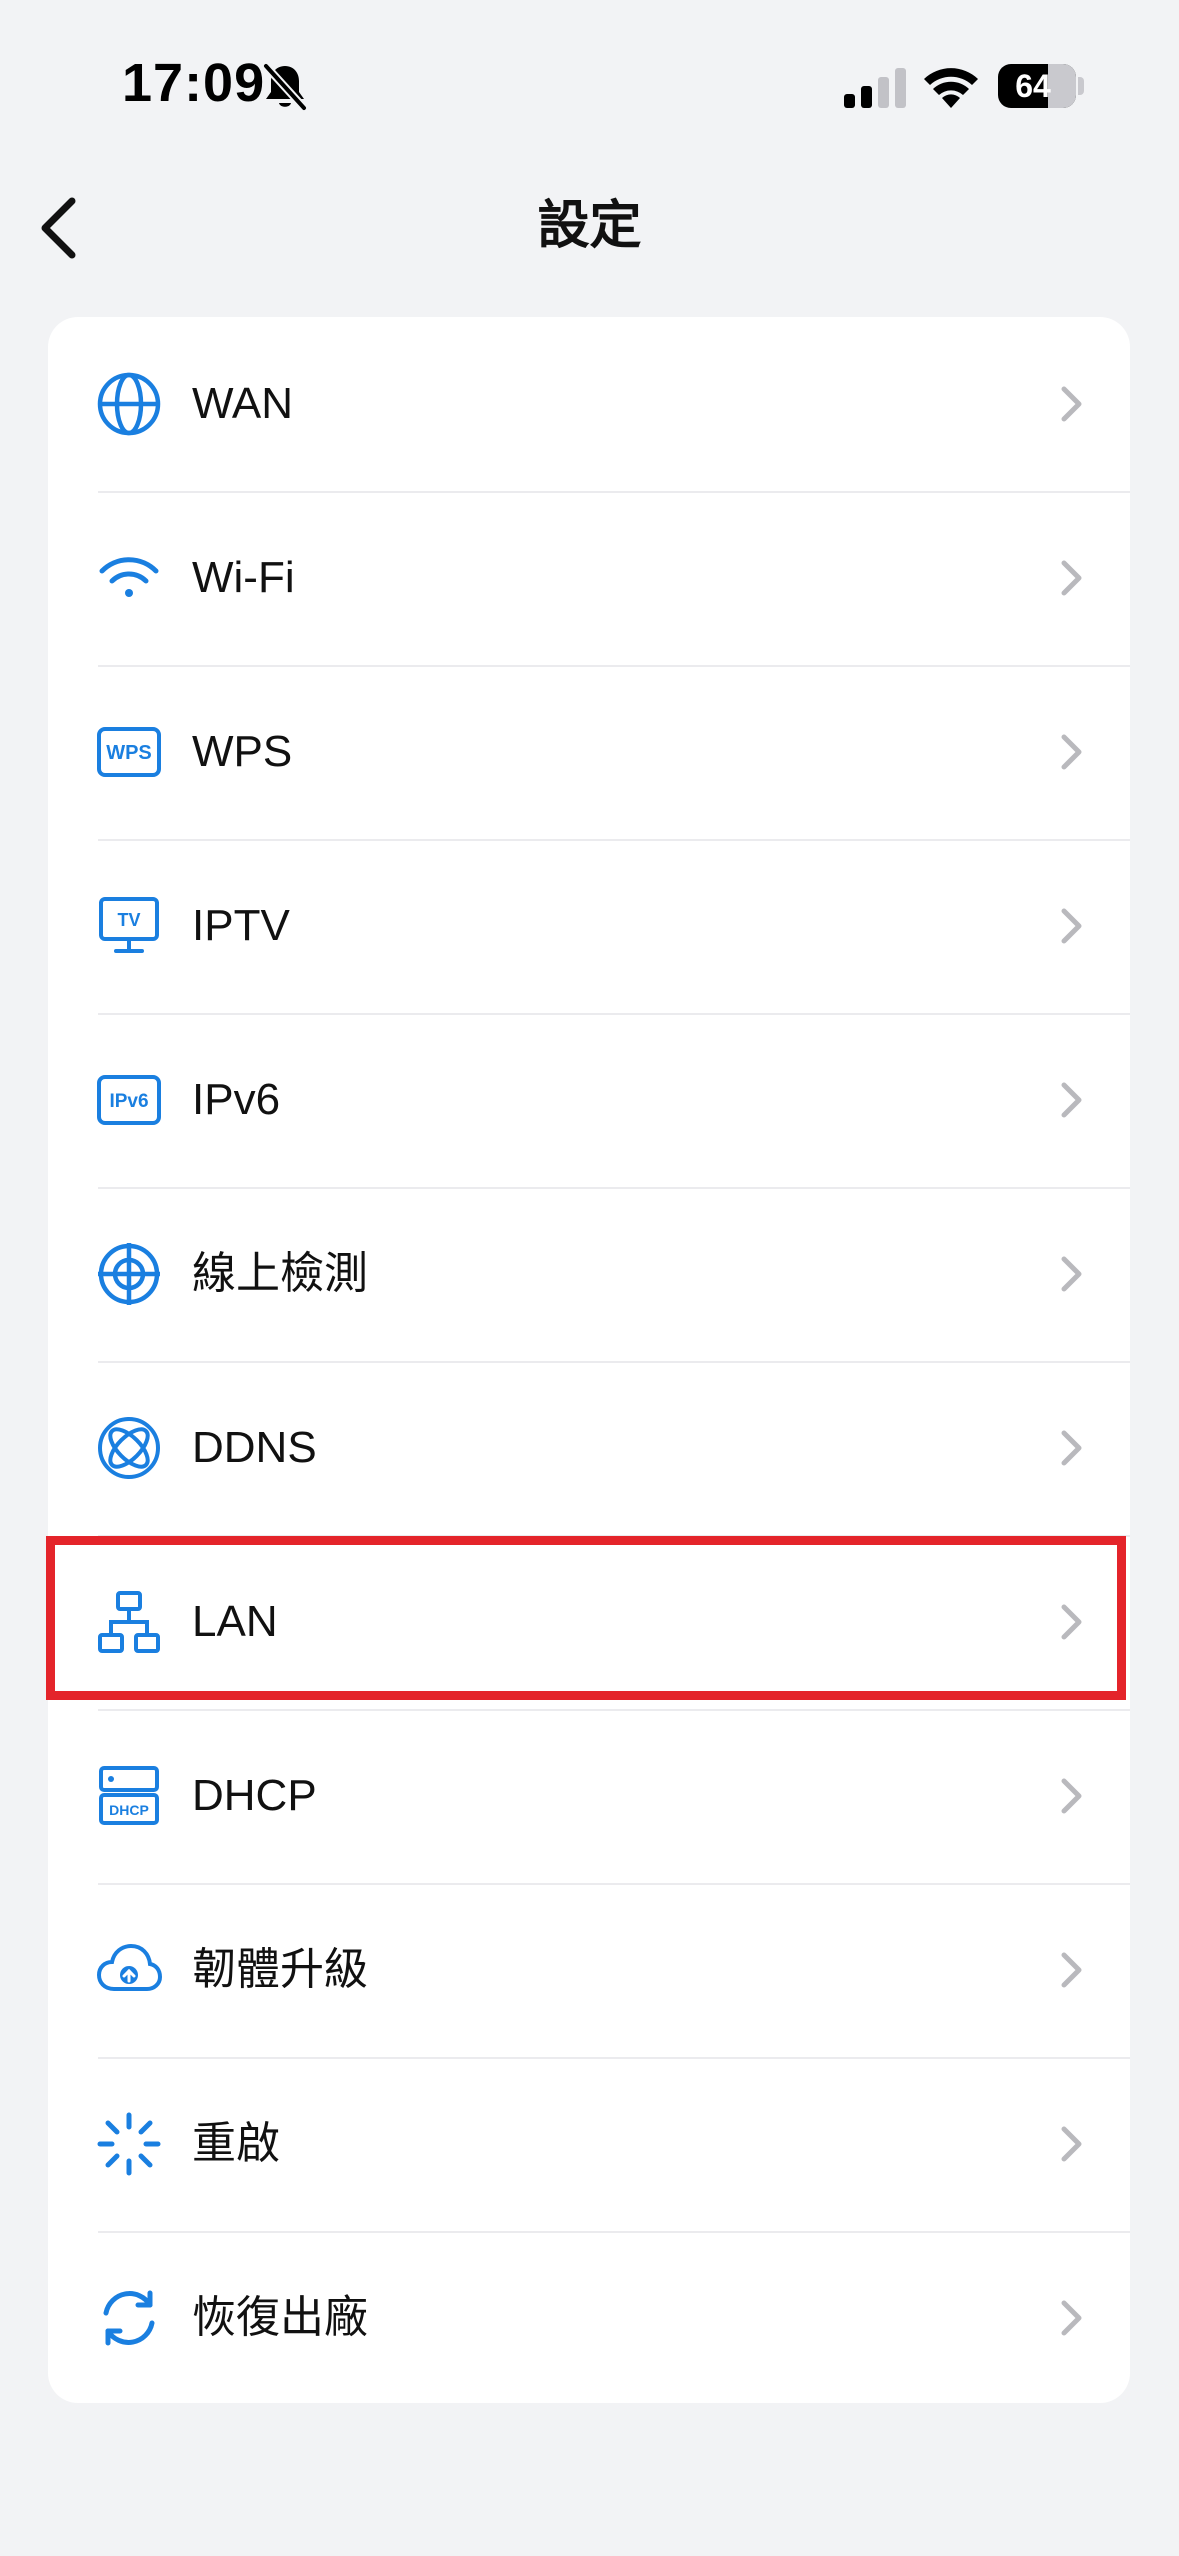  Describe the element at coordinates (589, 1448) in the screenshot. I see `settings-item-ddns: DDNS` at that location.